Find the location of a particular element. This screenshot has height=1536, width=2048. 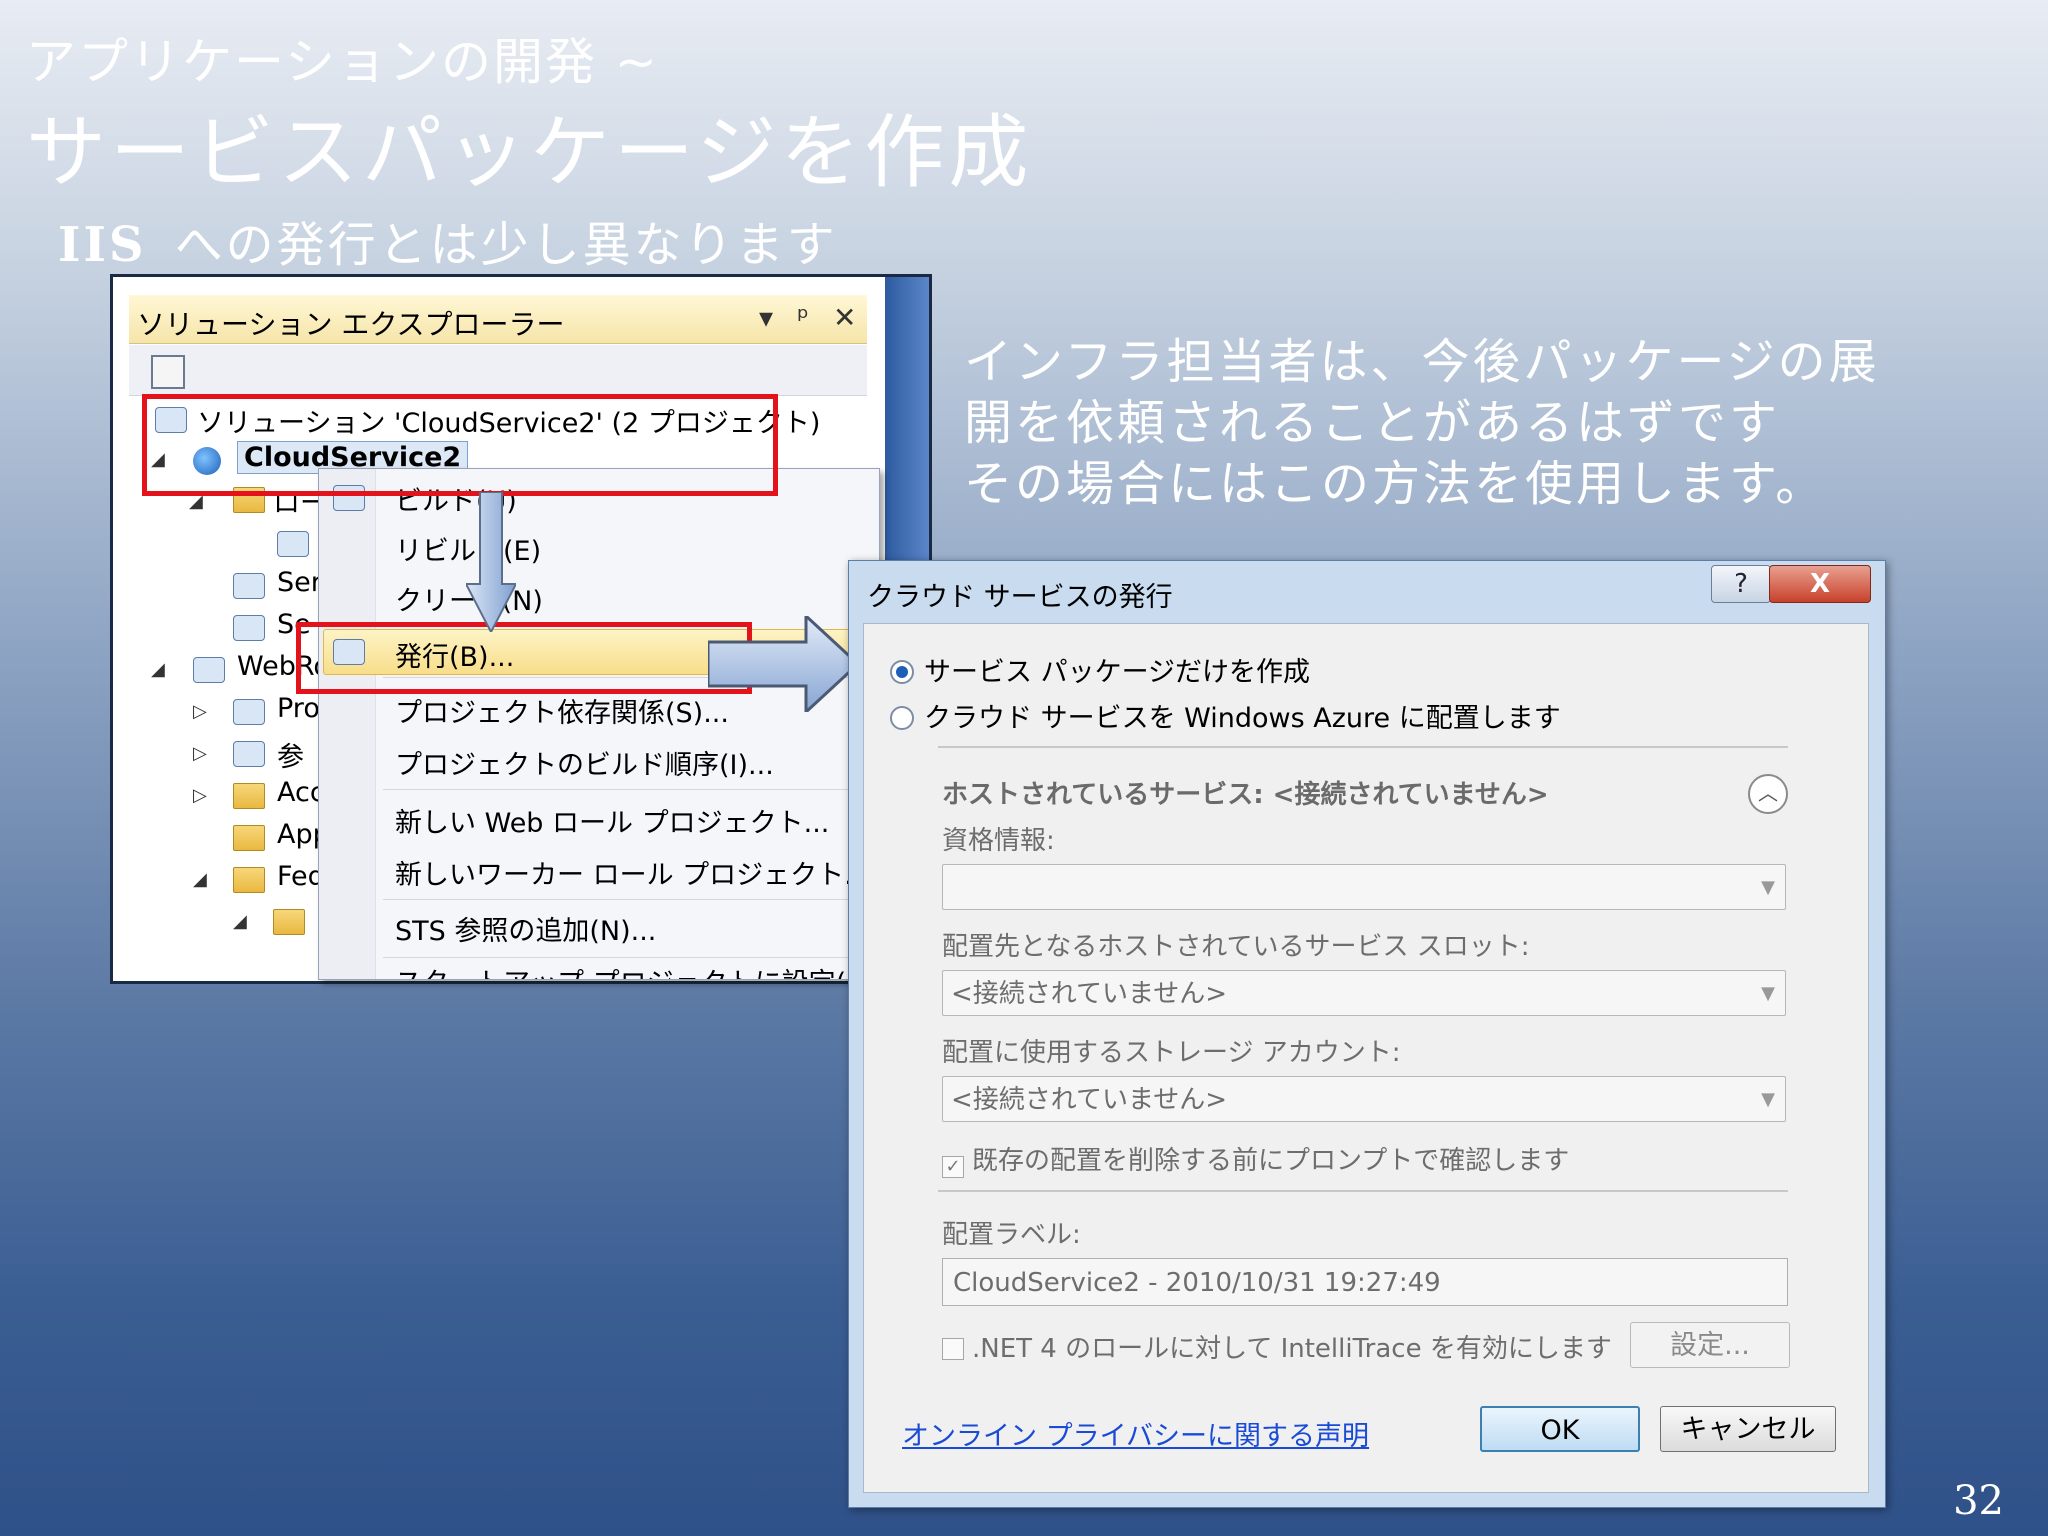

help-button: ? is located at coordinates (1741, 584).